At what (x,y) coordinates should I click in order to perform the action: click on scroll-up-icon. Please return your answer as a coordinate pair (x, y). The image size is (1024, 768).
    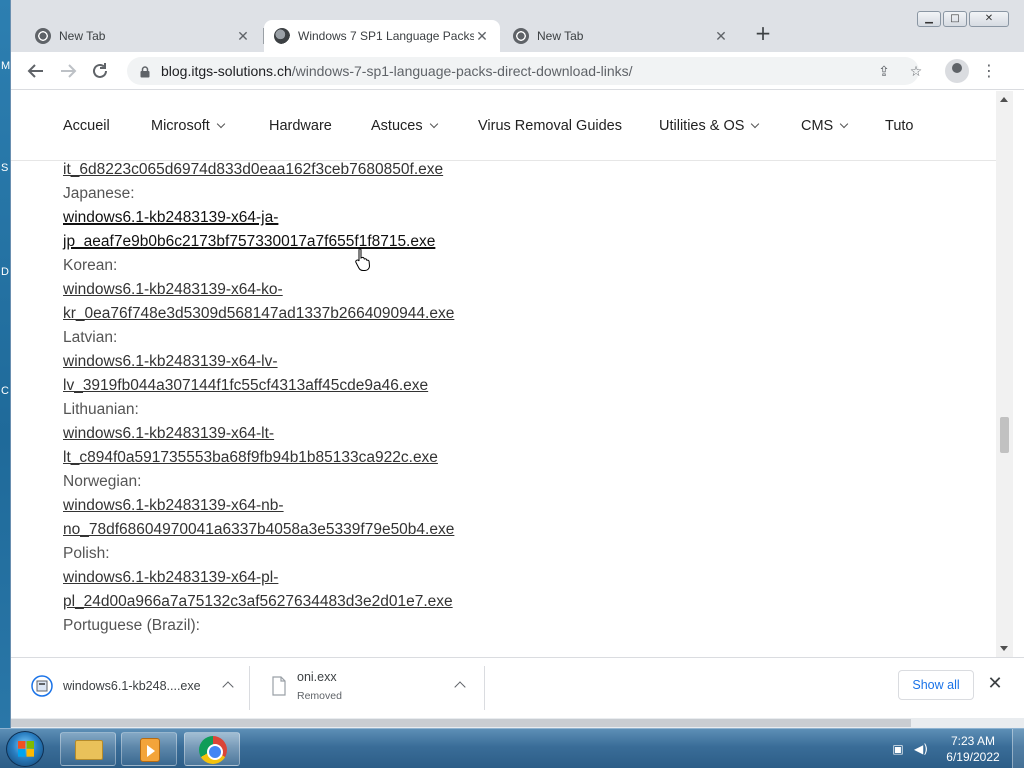
    Looking at the image, I should click on (1004, 99).